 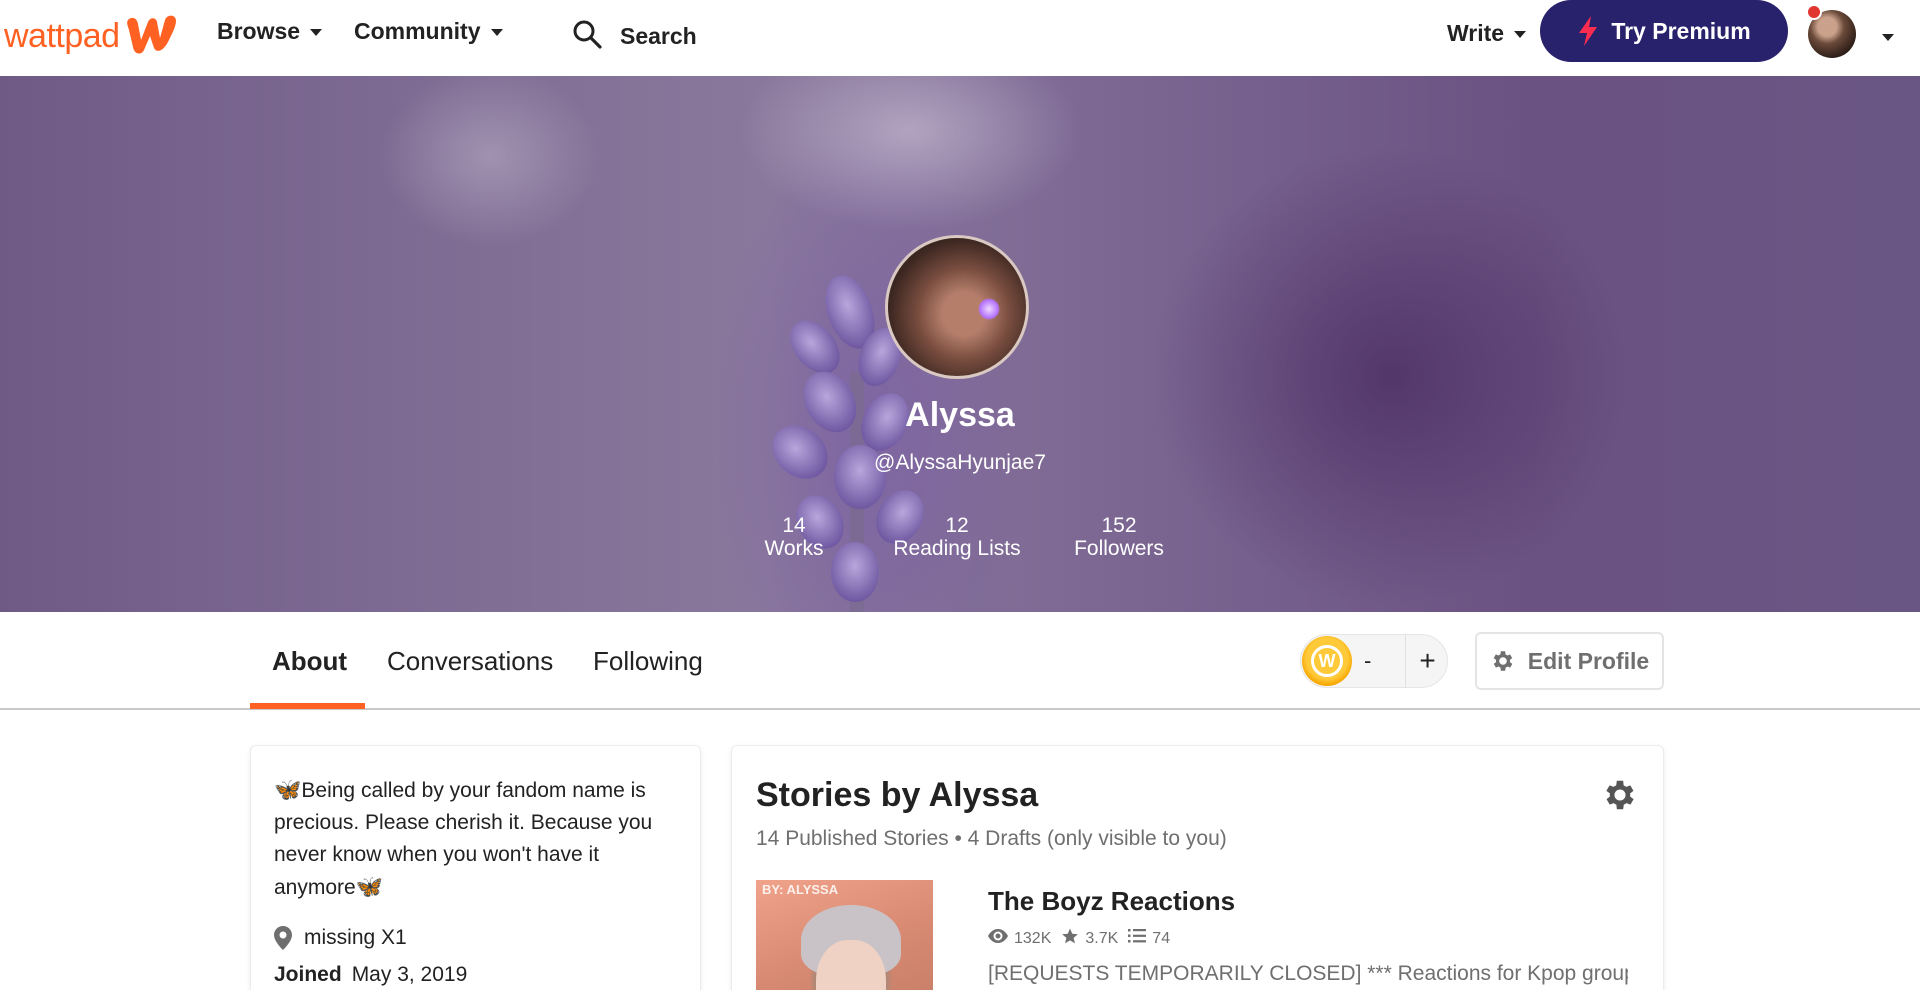 I want to click on try-premium-button: Try Premium, so click(x=1664, y=31).